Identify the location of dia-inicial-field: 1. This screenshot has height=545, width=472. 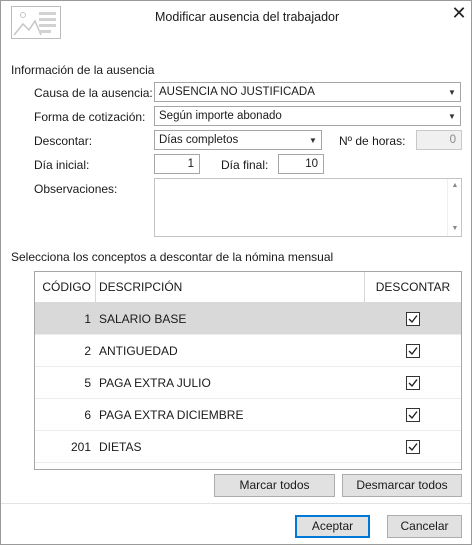
(177, 164).